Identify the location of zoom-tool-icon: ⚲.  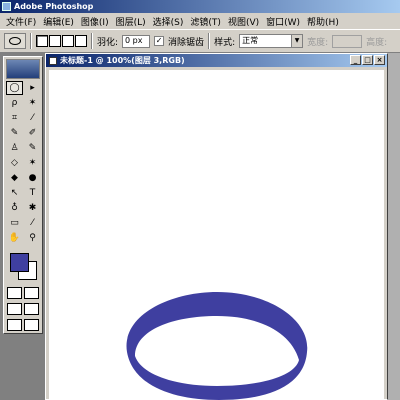
(32, 238).